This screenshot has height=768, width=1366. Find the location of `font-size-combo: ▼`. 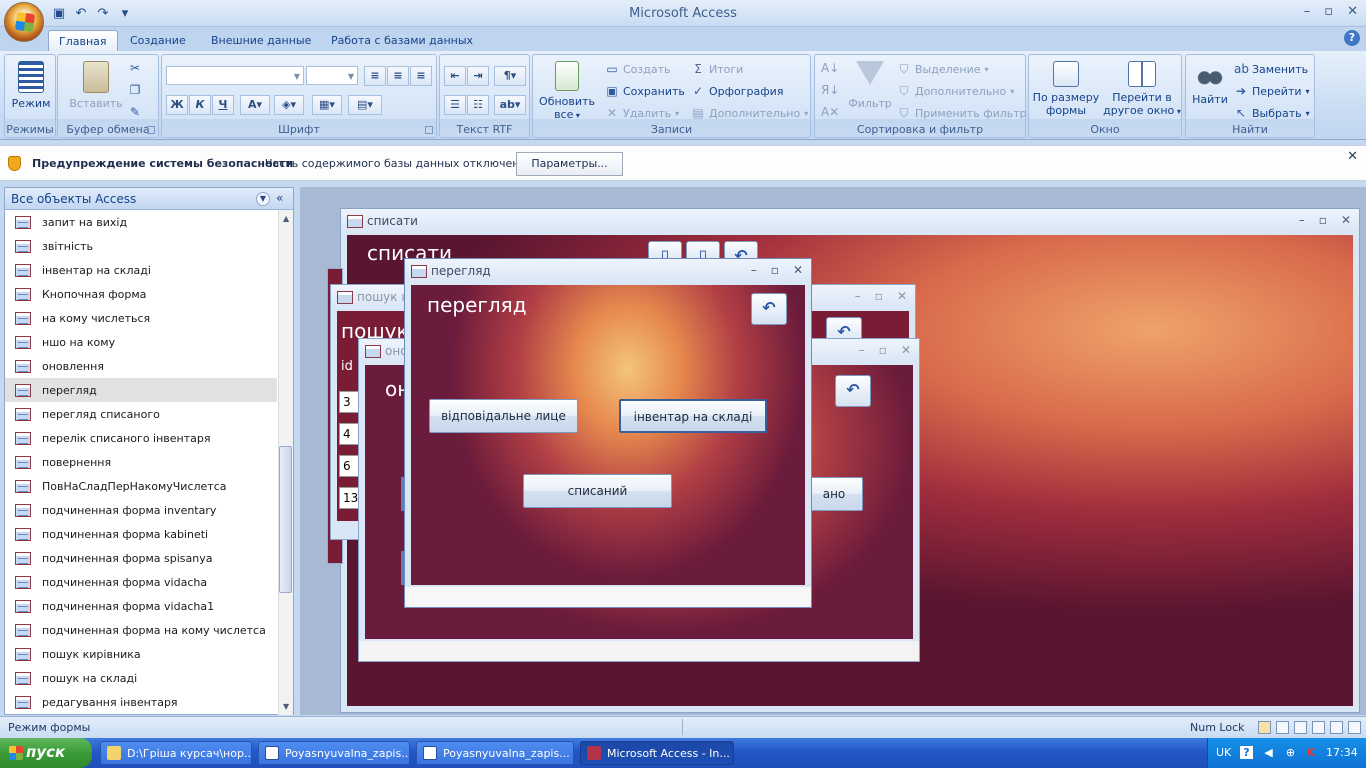

font-size-combo: ▼ is located at coordinates (332, 75).